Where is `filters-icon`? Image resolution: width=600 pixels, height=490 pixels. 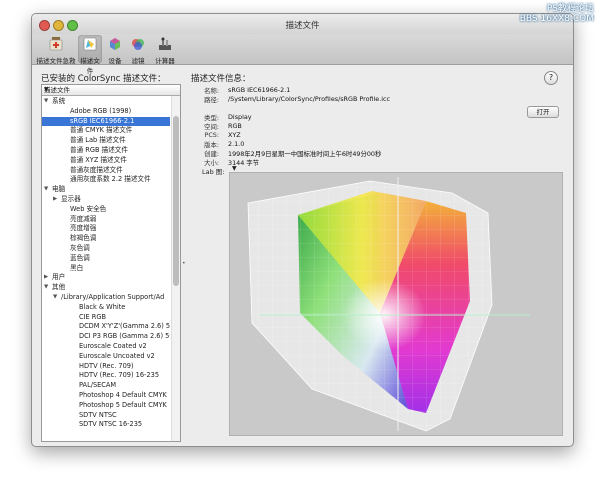
filters-icon is located at coordinates (138, 44).